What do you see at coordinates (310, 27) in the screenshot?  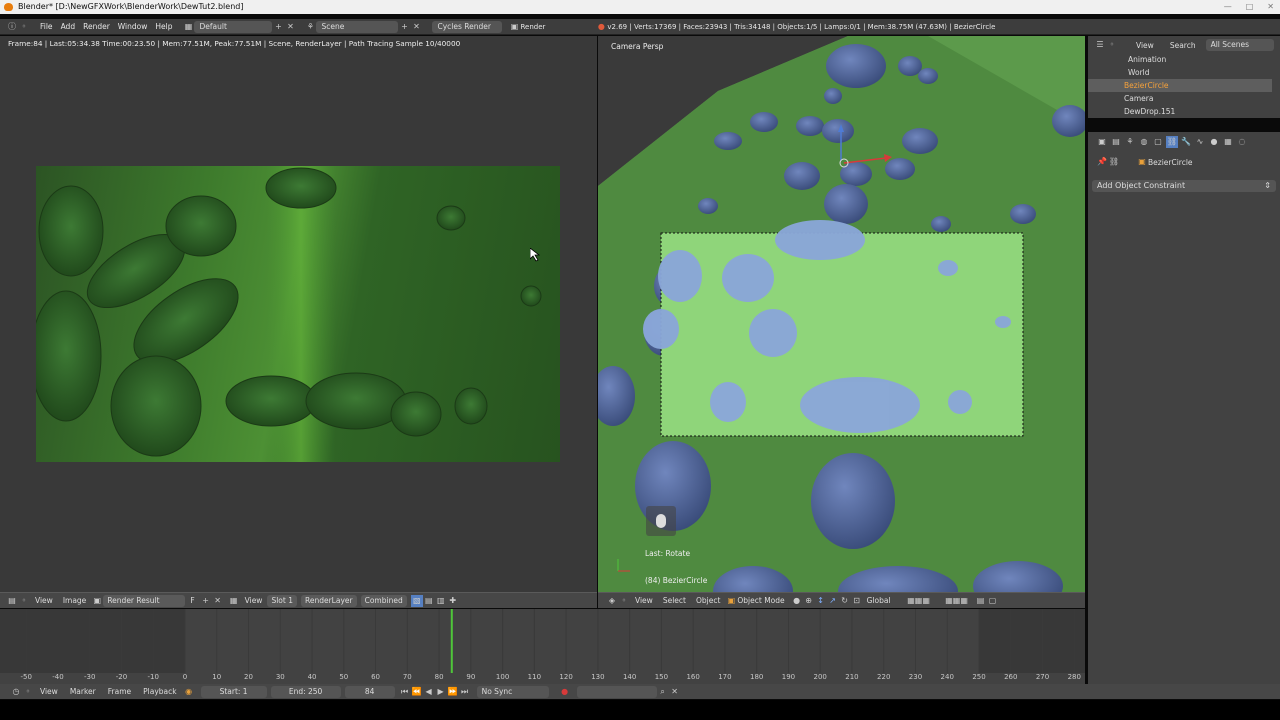 I see `scene-icon: ⚘` at bounding box center [310, 27].